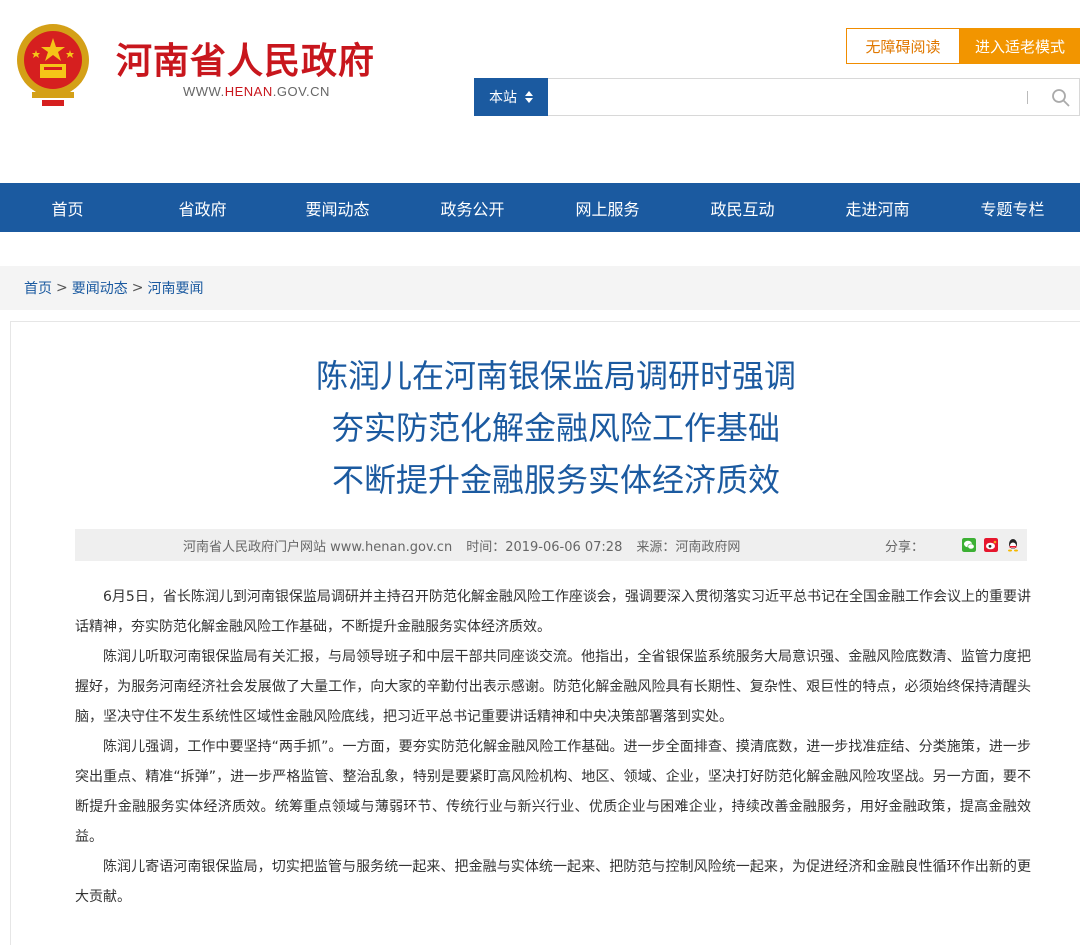 The image size is (1080, 945). Describe the element at coordinates (175, 288) in the screenshot. I see `breadcrumb-henan-news: 河南要闻` at that location.